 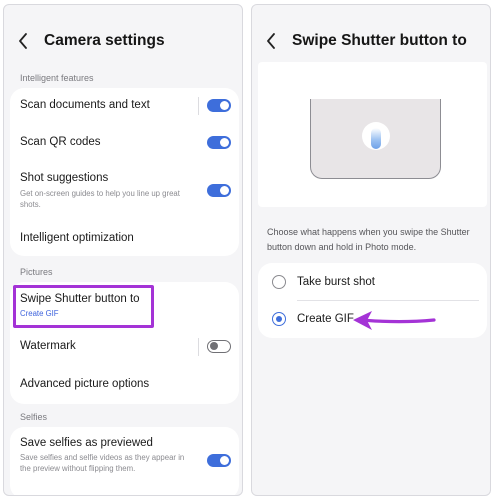 What do you see at coordinates (36, 272) in the screenshot?
I see `section-header-pictures: Pictures` at bounding box center [36, 272].